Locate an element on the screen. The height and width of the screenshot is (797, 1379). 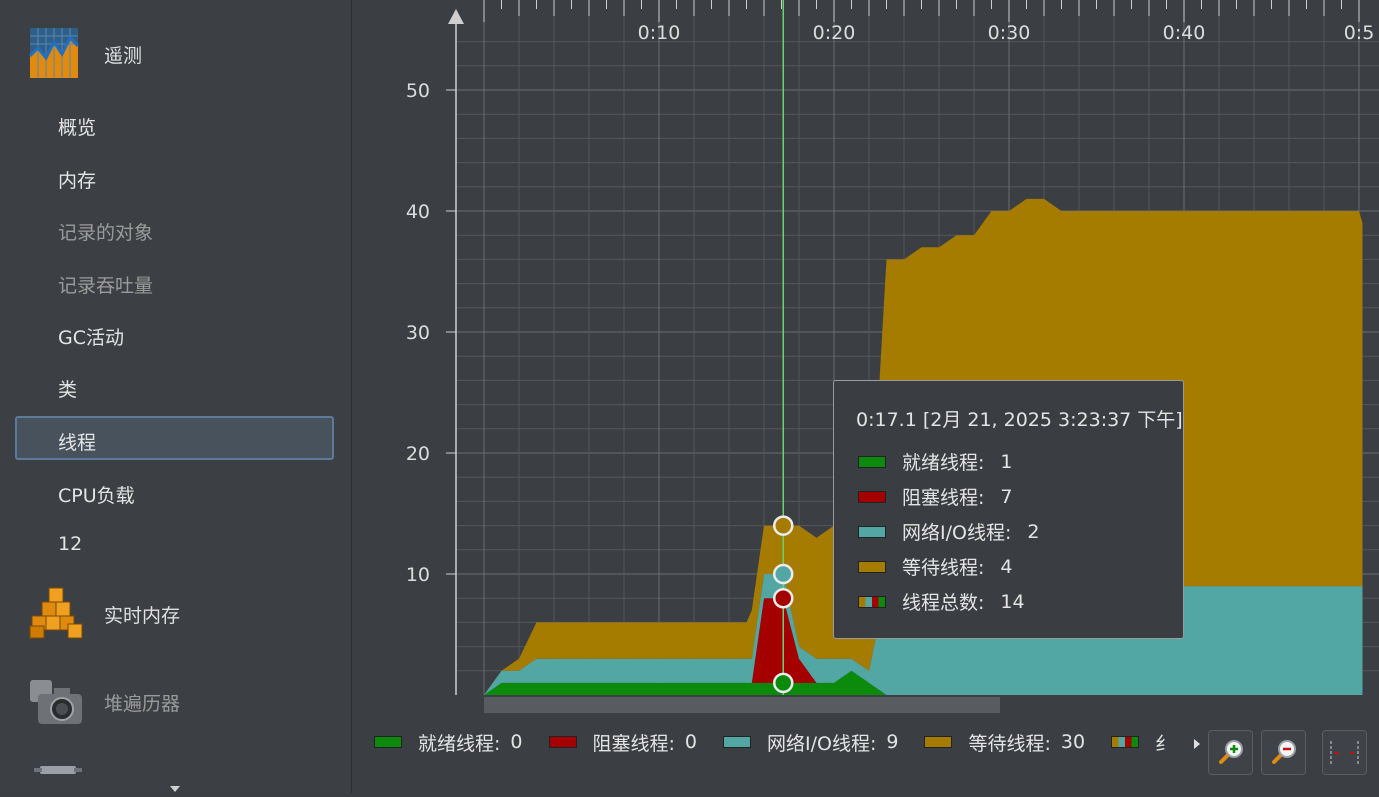
x-tick-label: 0:40 is located at coordinates (1184, 33).